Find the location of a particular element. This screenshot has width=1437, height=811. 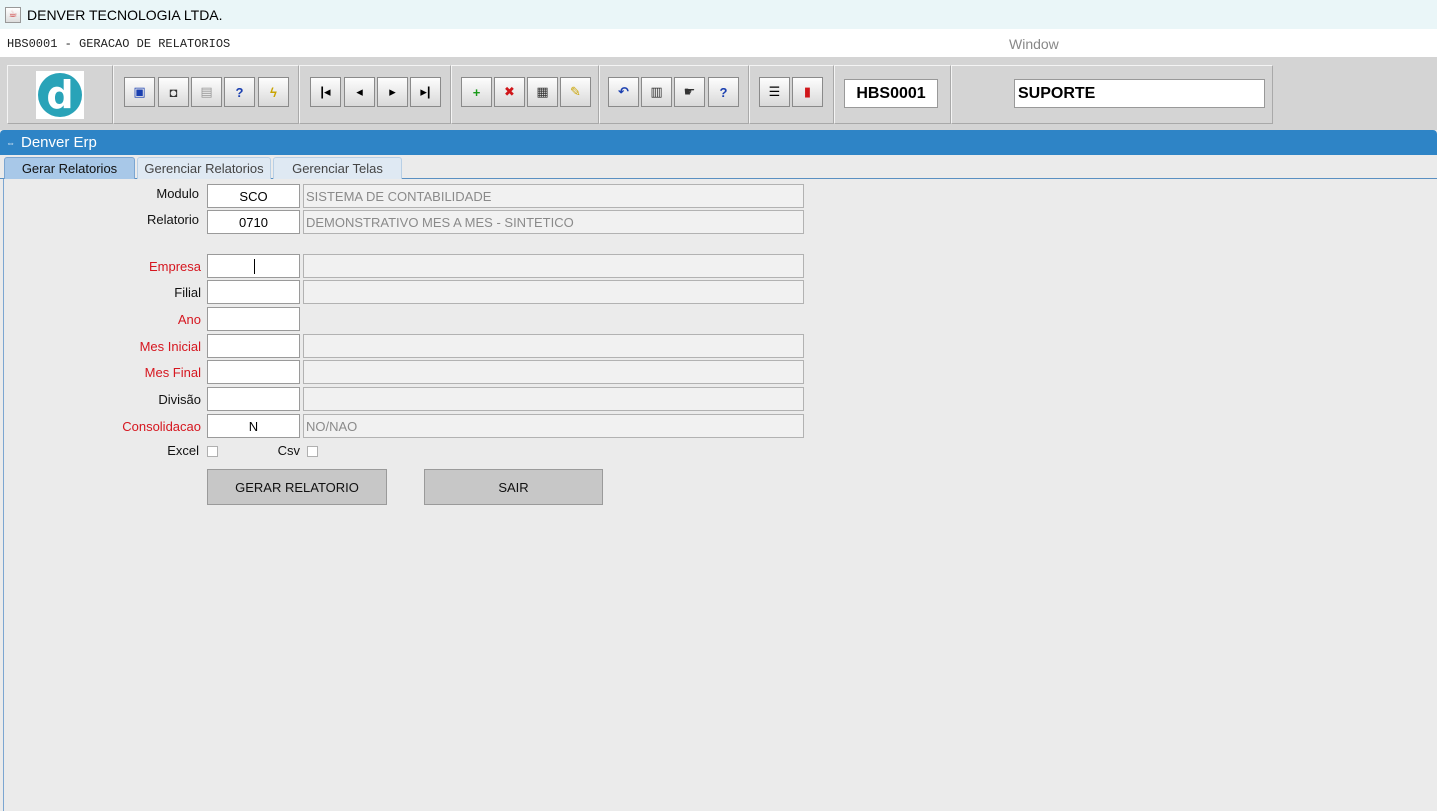

modulo-label: Modulo is located at coordinates (177, 193).